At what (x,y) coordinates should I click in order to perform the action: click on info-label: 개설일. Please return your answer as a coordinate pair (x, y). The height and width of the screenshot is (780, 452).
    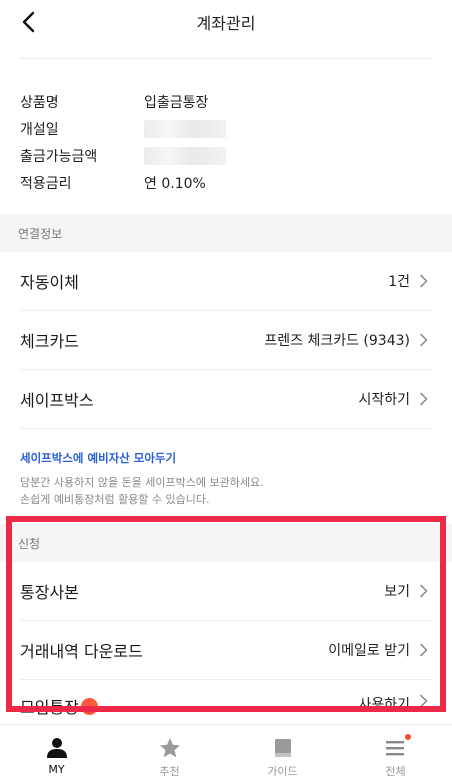
    Looking at the image, I should click on (39, 129).